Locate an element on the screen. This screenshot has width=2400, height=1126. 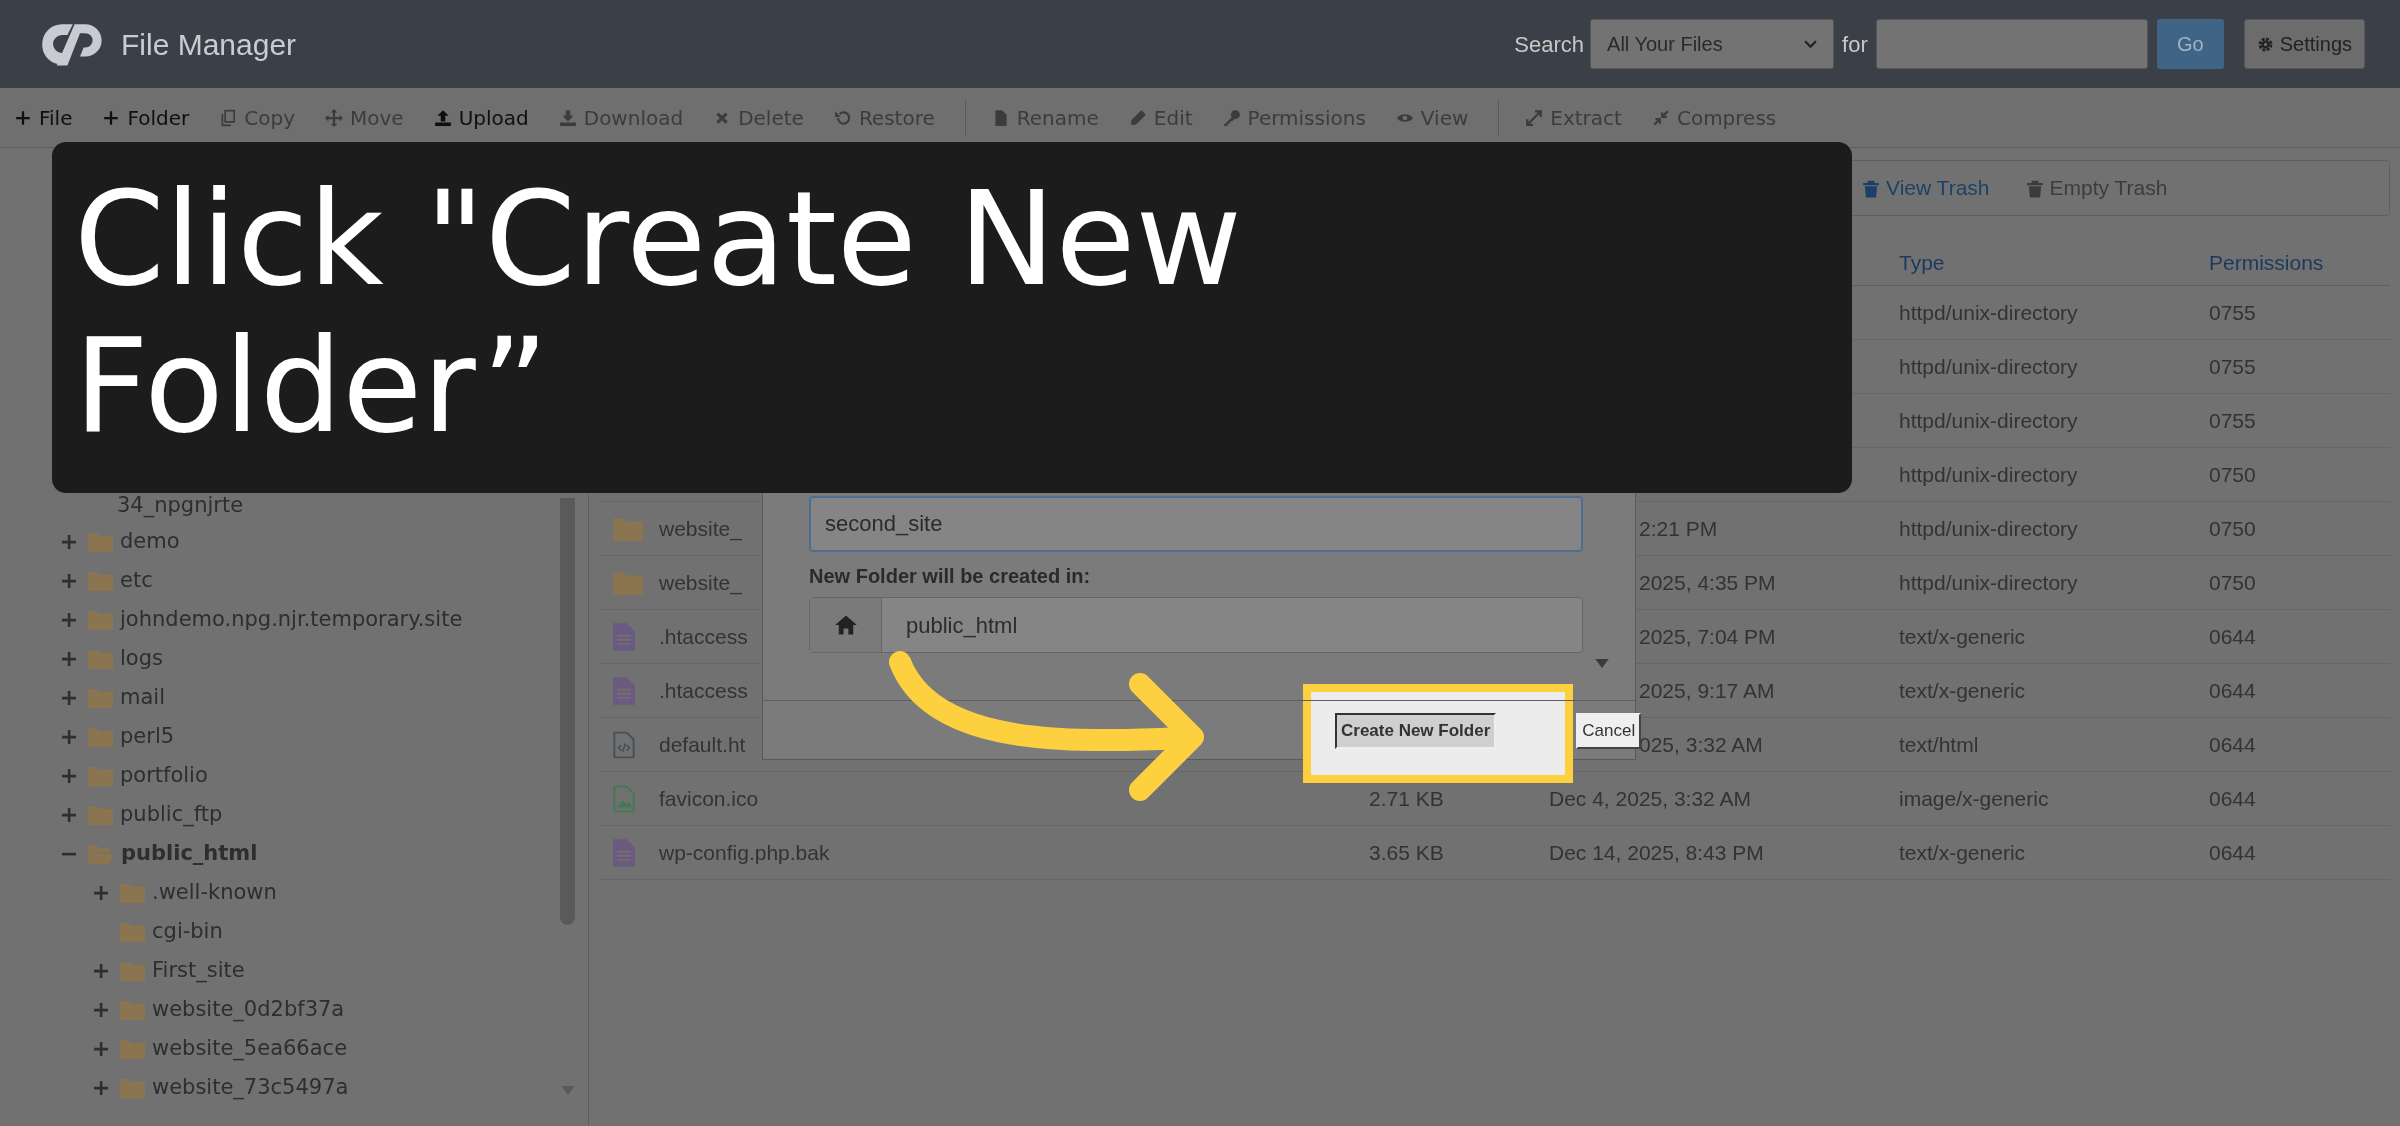
search-field is located at coordinates (2011, 44).